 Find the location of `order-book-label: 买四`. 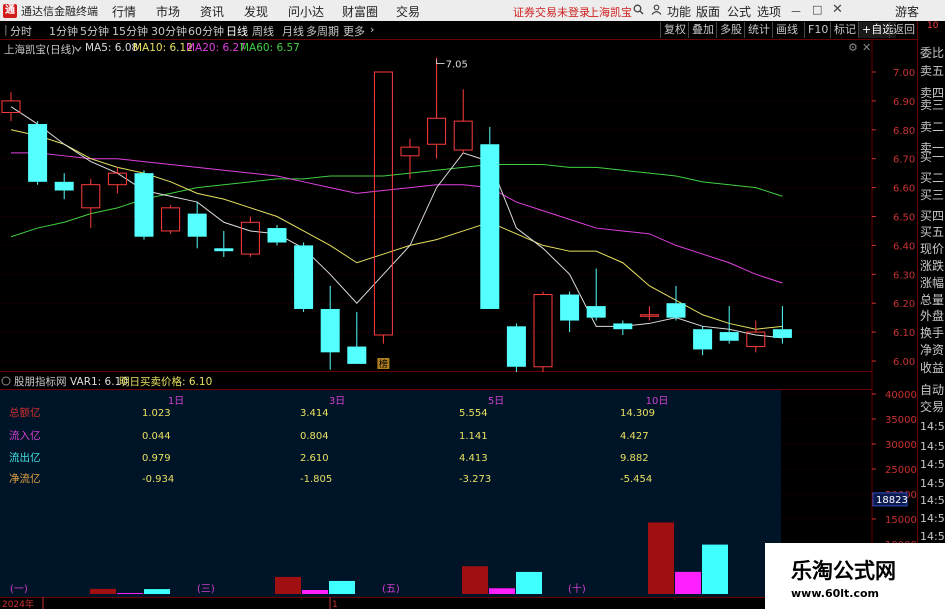

order-book-label: 买四 is located at coordinates (932, 216).